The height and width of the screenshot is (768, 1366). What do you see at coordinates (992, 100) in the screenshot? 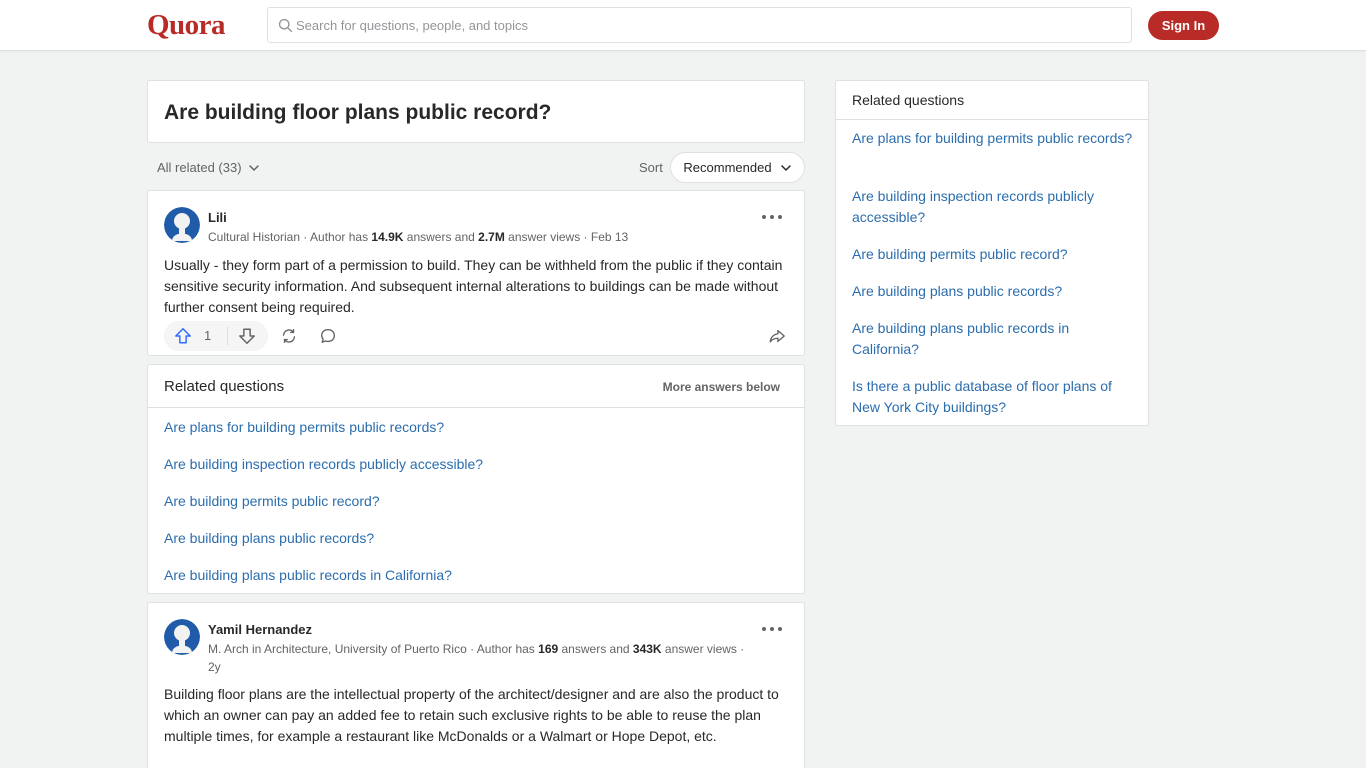
I see `sidebar-header: Related questions` at bounding box center [992, 100].